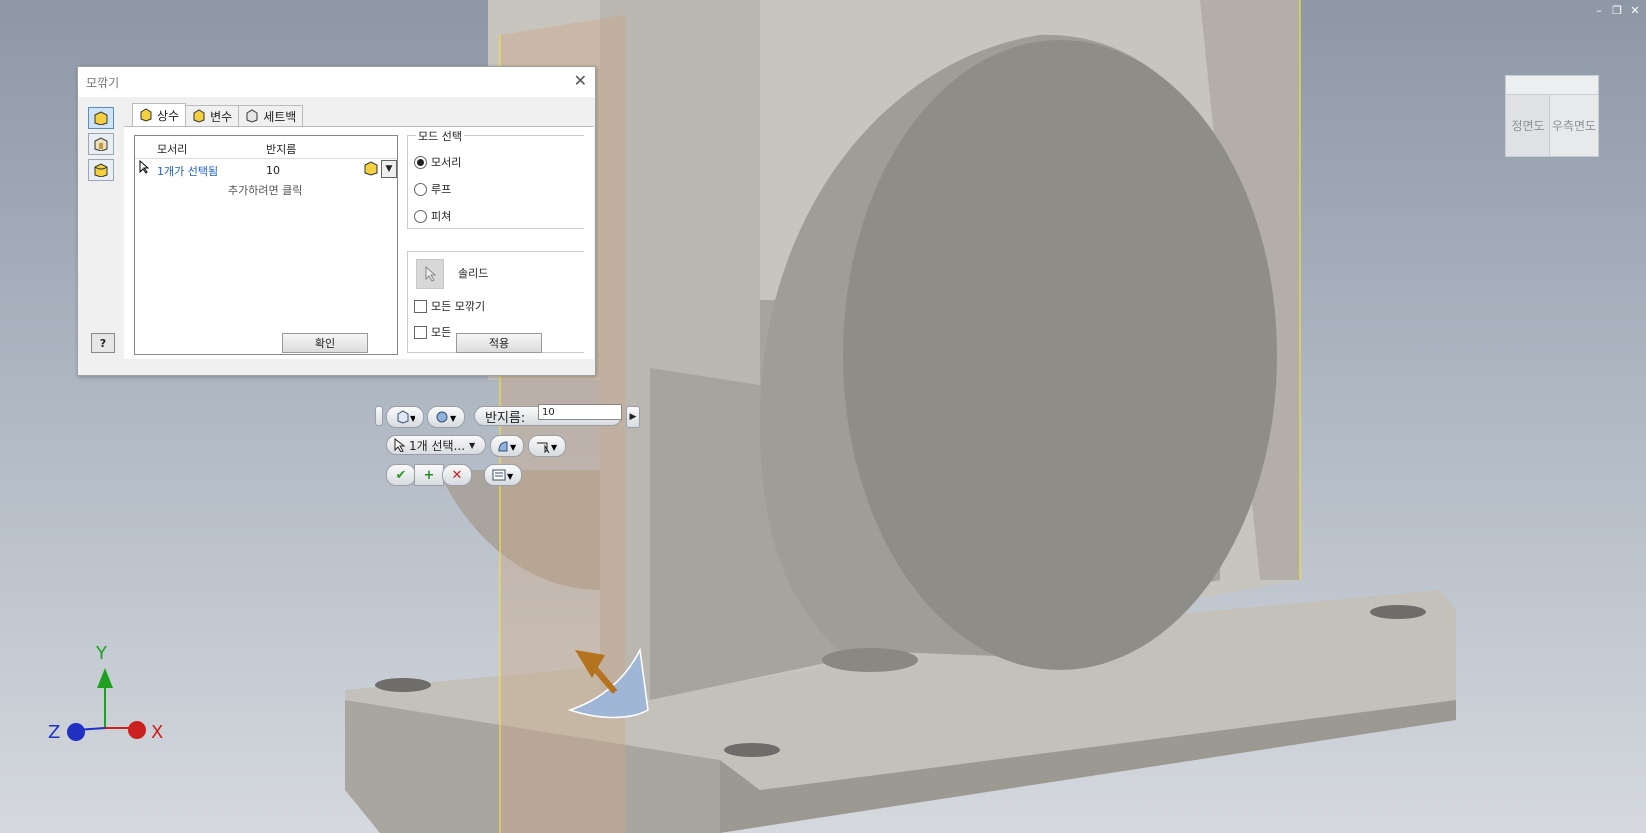  I want to click on full-round-fillet-icon, so click(101, 170).